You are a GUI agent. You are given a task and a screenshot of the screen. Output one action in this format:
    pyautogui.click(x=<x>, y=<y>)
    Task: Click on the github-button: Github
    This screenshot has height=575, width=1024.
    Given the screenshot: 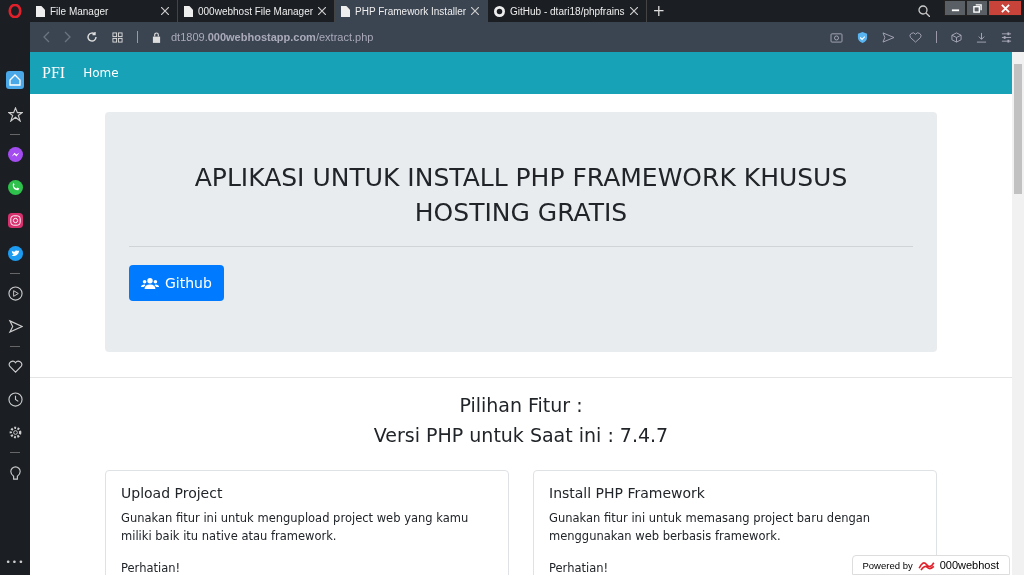 What is the action you would take?
    pyautogui.click(x=176, y=283)
    